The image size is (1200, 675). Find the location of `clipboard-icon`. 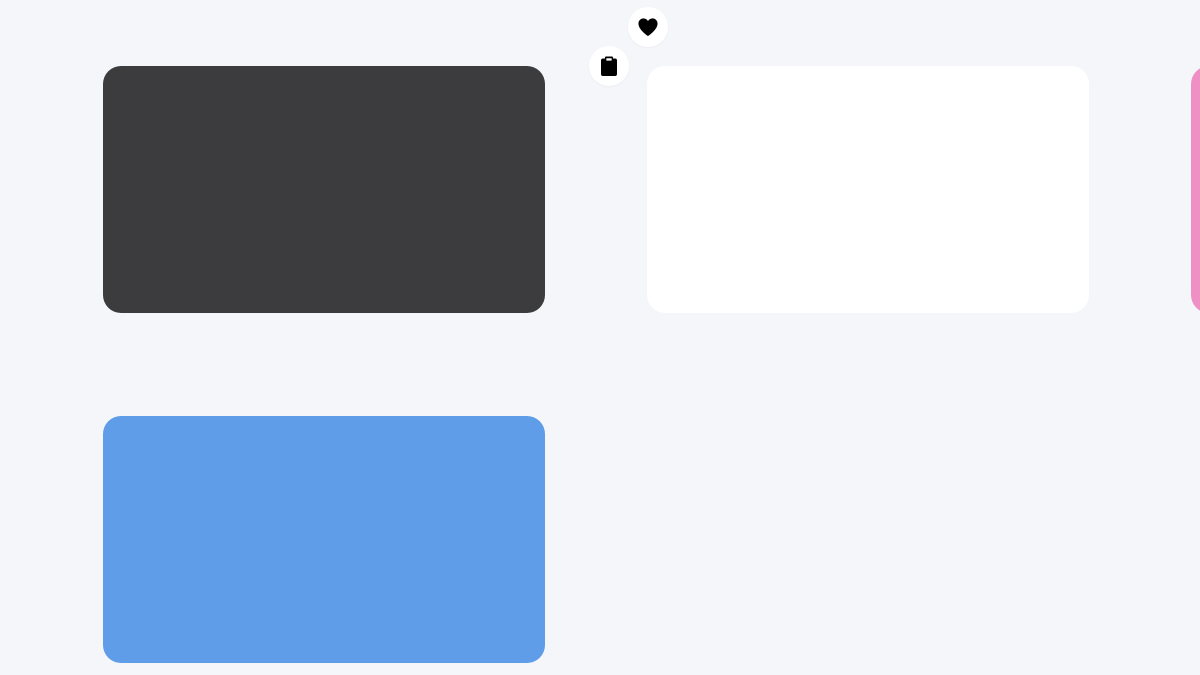

clipboard-icon is located at coordinates (609, 66).